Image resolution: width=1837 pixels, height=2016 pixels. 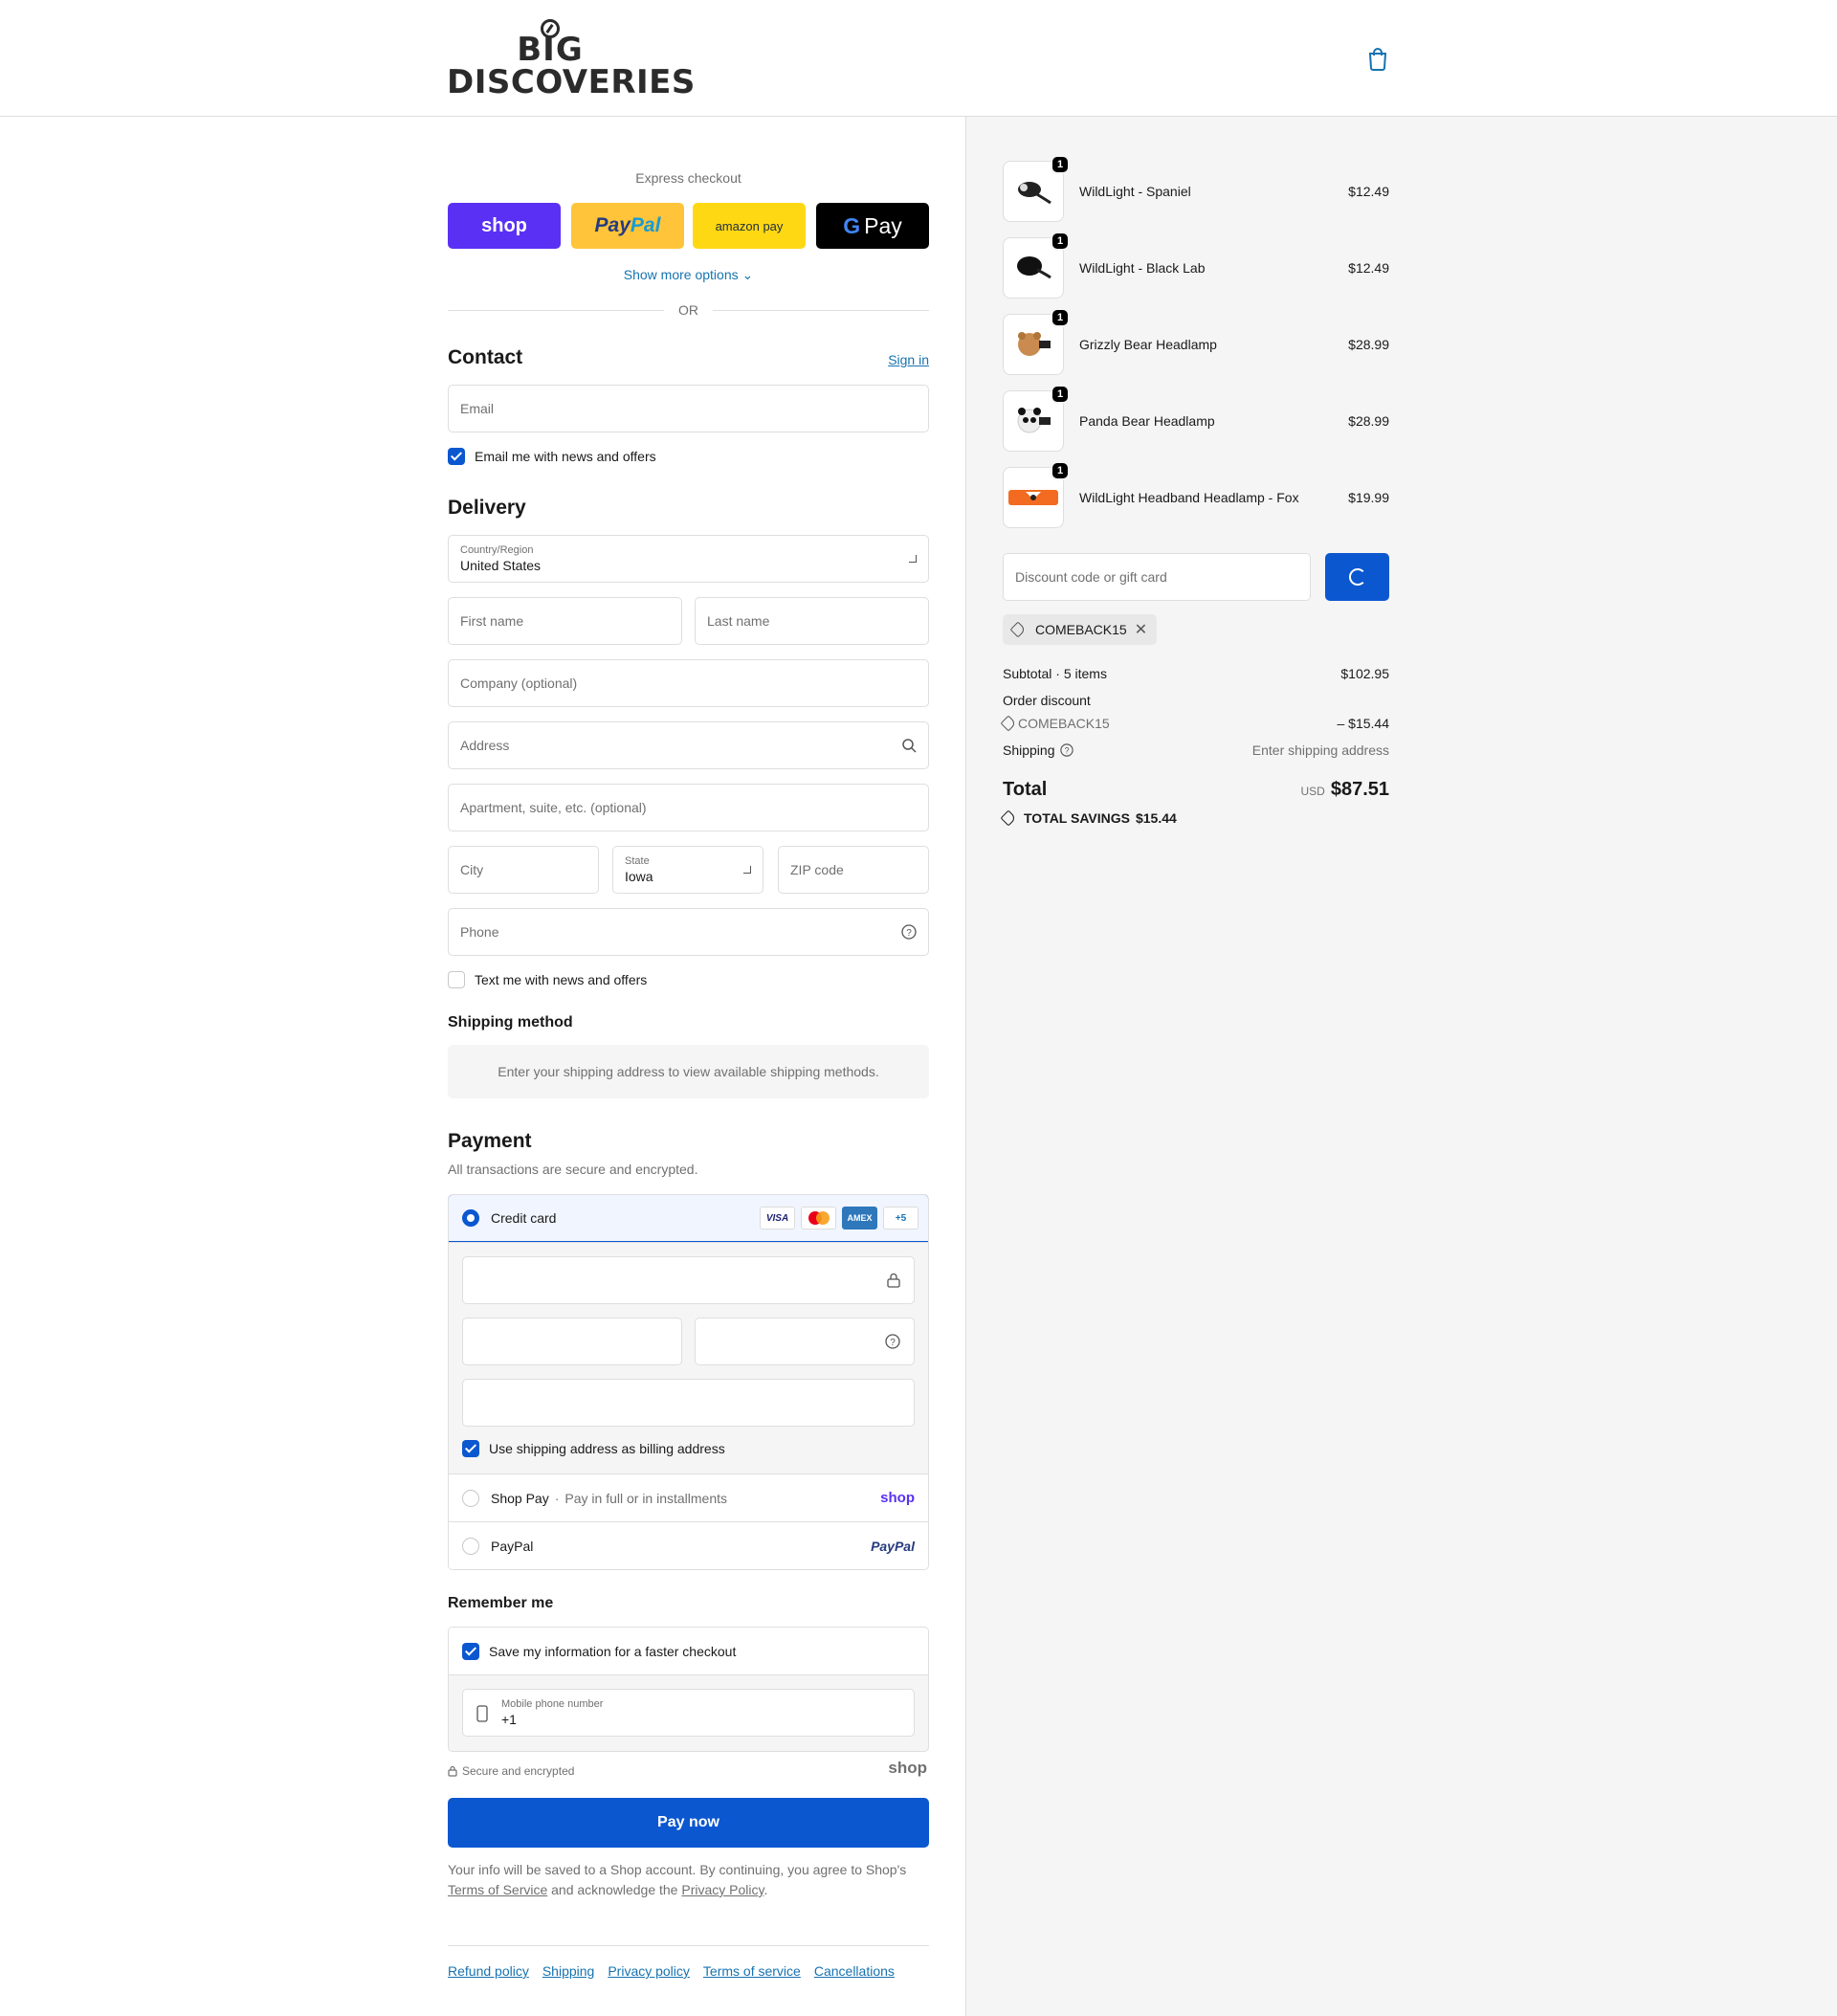 What do you see at coordinates (817, 869) in the screenshot?
I see `zip-placeholder: ZIP code` at bounding box center [817, 869].